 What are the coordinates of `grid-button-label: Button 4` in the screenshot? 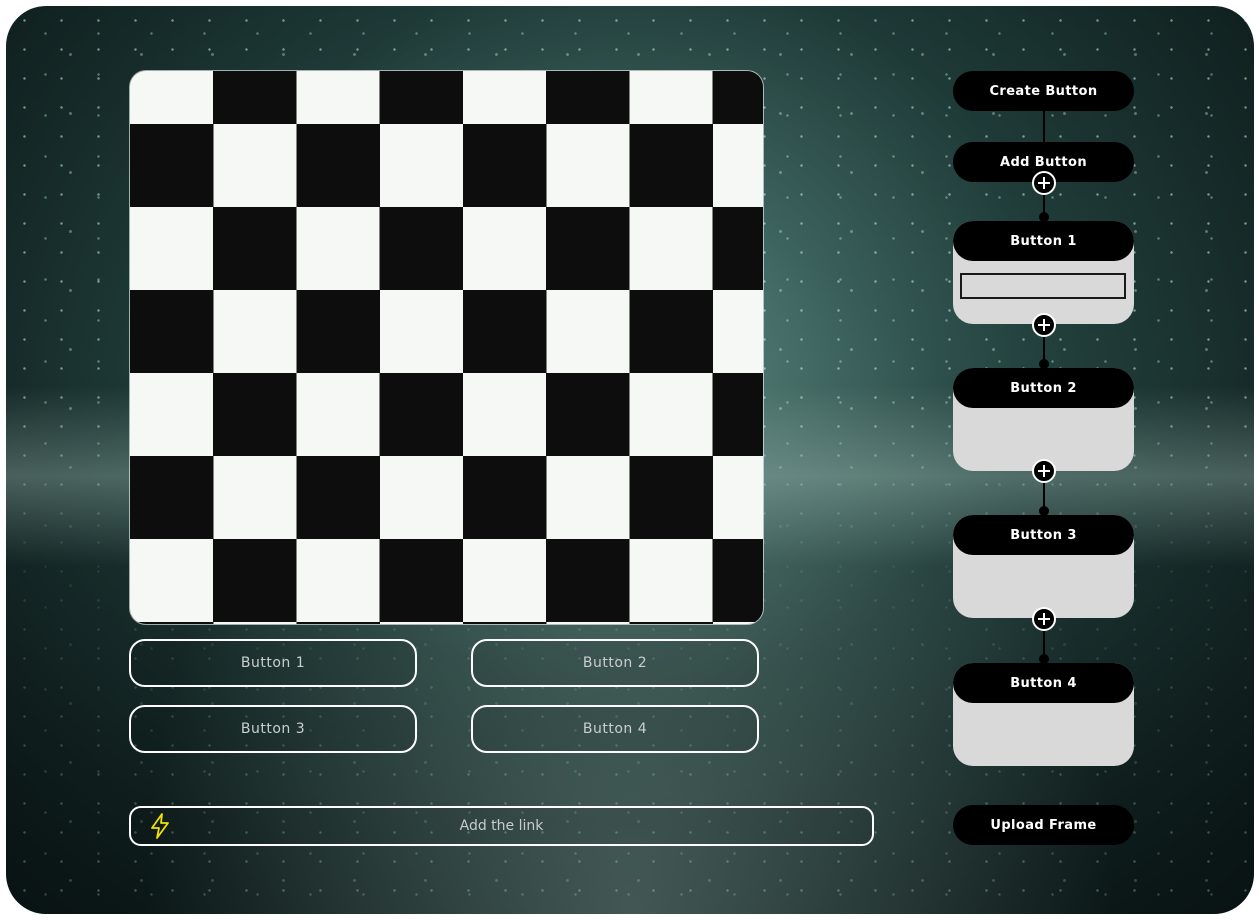 It's located at (615, 729).